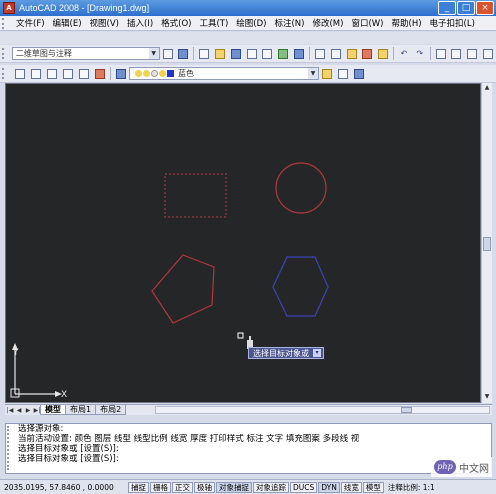 This screenshot has width=496, height=494. I want to click on layer-plot-icon, so click(162, 73).